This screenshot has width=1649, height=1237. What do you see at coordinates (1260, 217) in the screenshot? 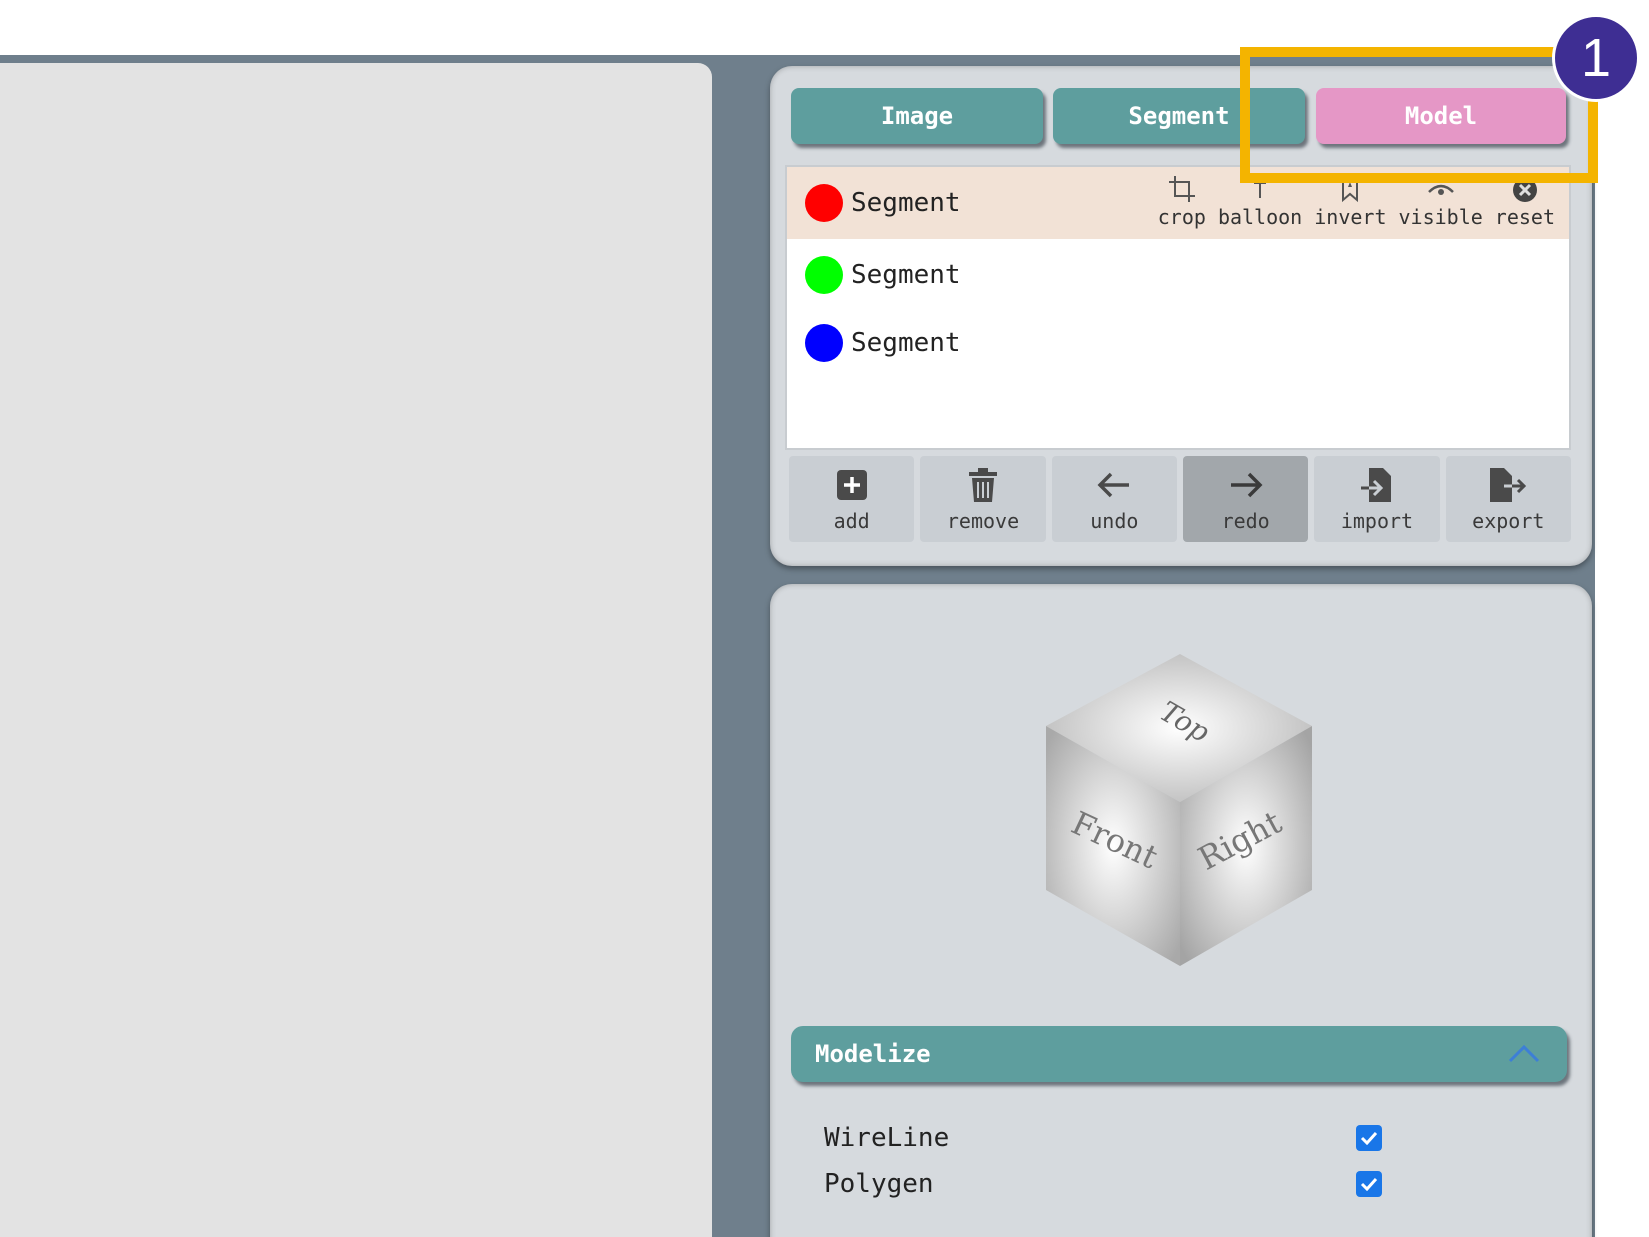
I see `balloon-label: balloon` at bounding box center [1260, 217].